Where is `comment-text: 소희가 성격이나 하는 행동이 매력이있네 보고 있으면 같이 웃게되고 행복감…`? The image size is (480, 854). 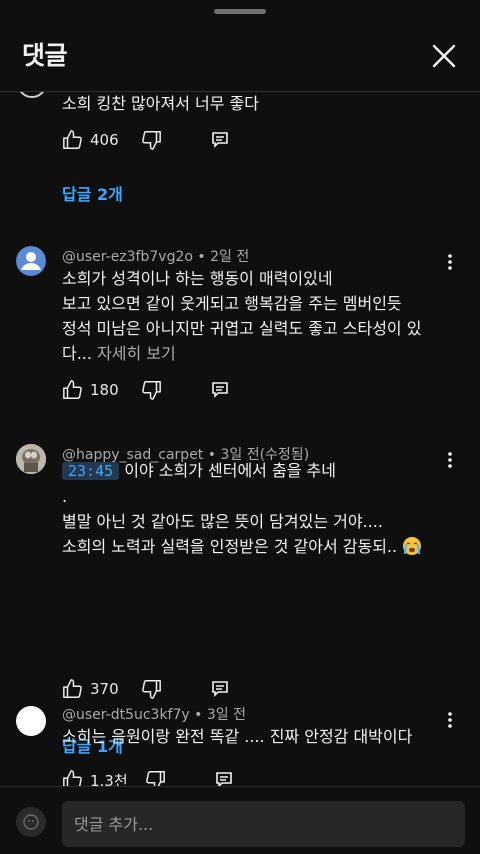
comment-text: 소희가 성격이나 하는 행동이 매력이있네 보고 있으면 같이 웃게되고 행복감… is located at coordinates (242, 316).